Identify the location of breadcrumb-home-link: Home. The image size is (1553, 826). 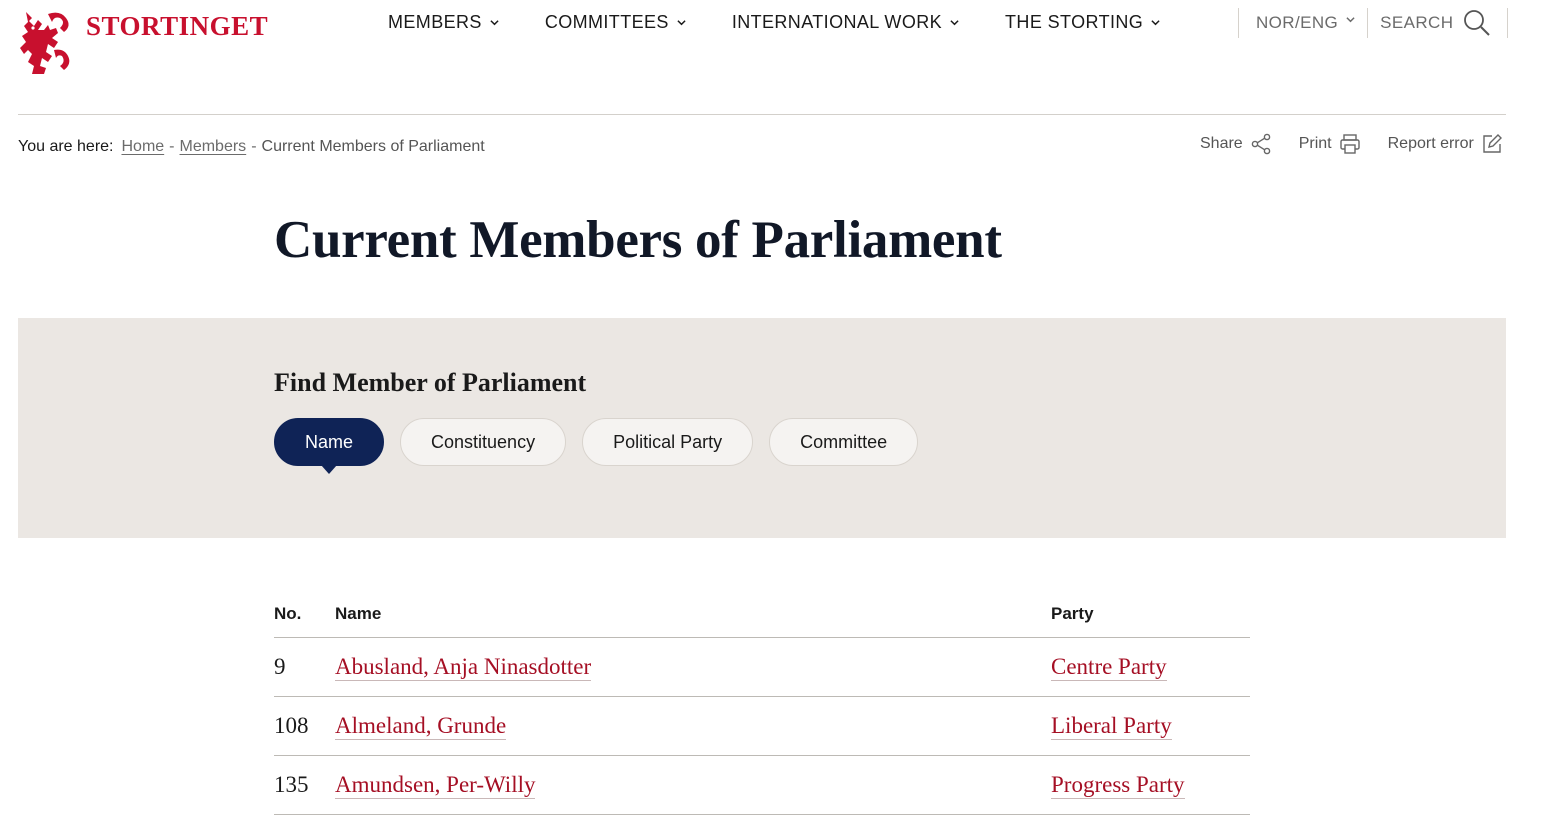
(142, 147).